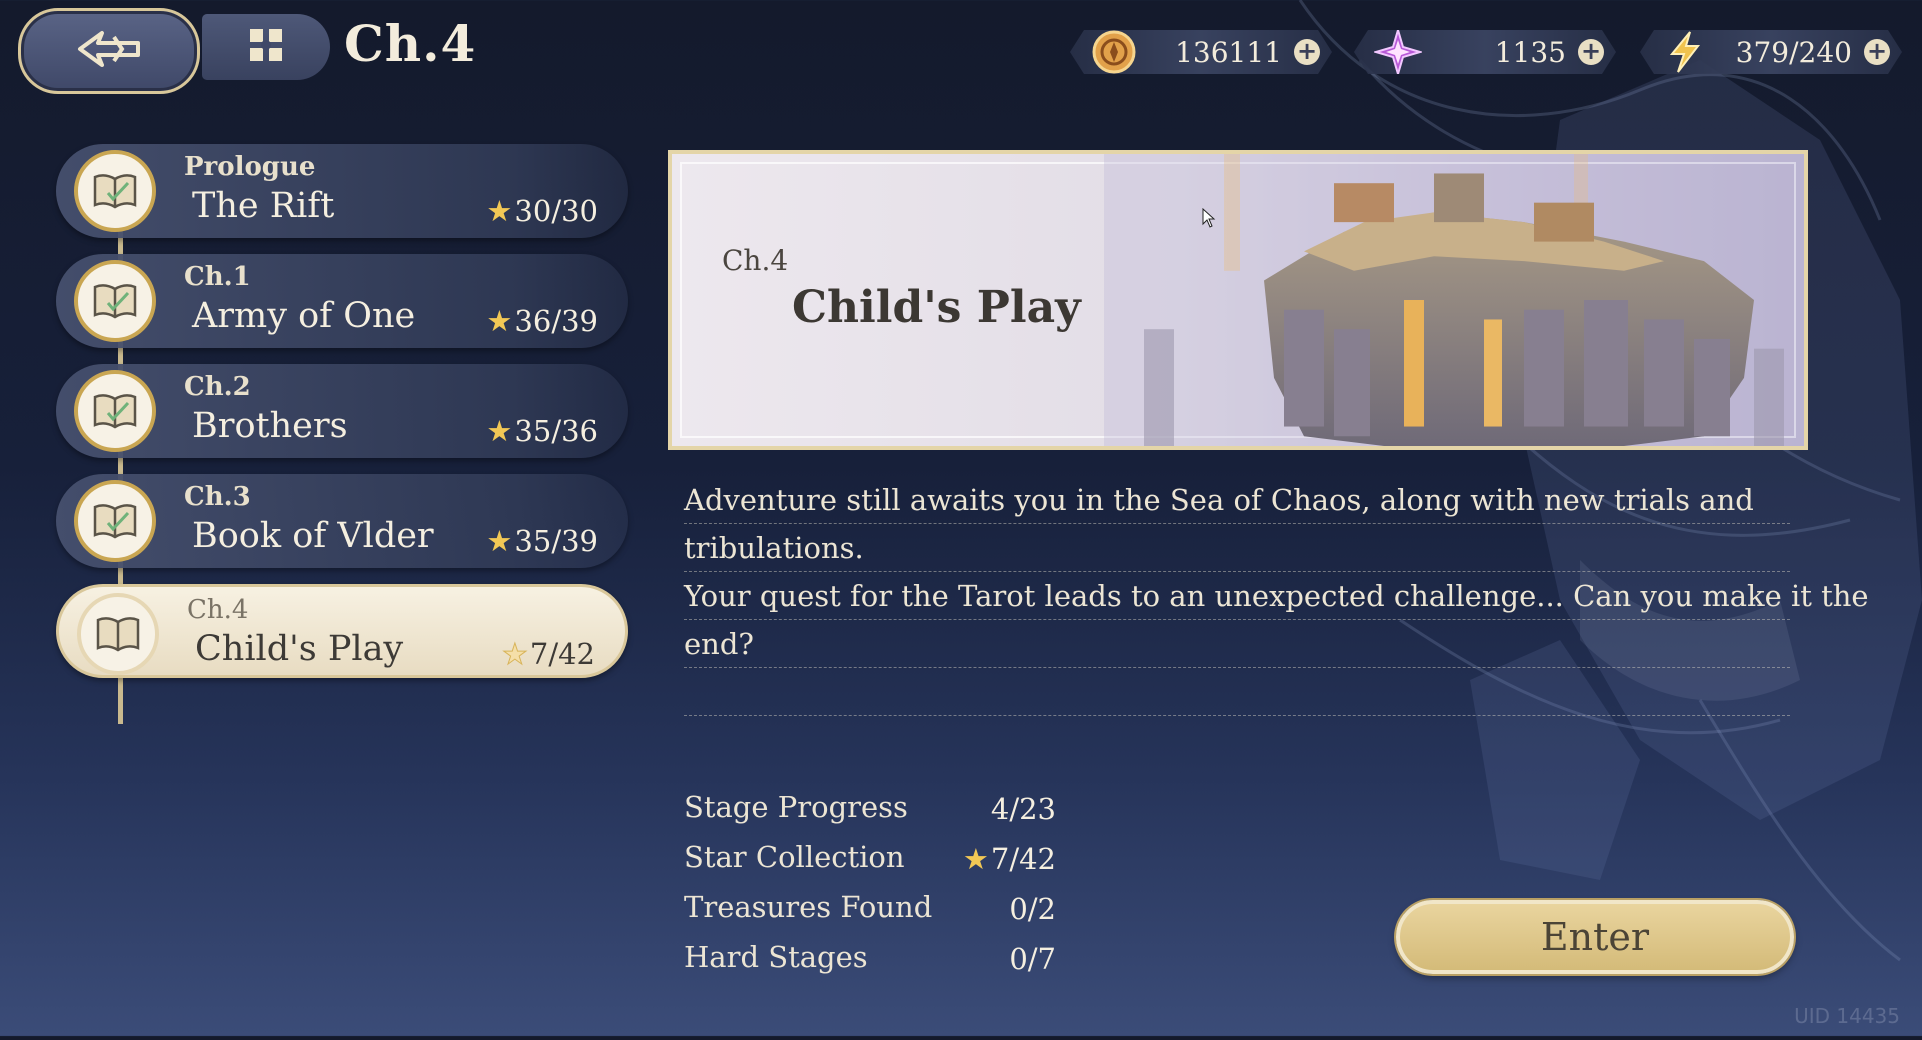 This screenshot has height=1040, width=1922. What do you see at coordinates (1209, 219) in the screenshot?
I see `mouse-cursor-icon` at bounding box center [1209, 219].